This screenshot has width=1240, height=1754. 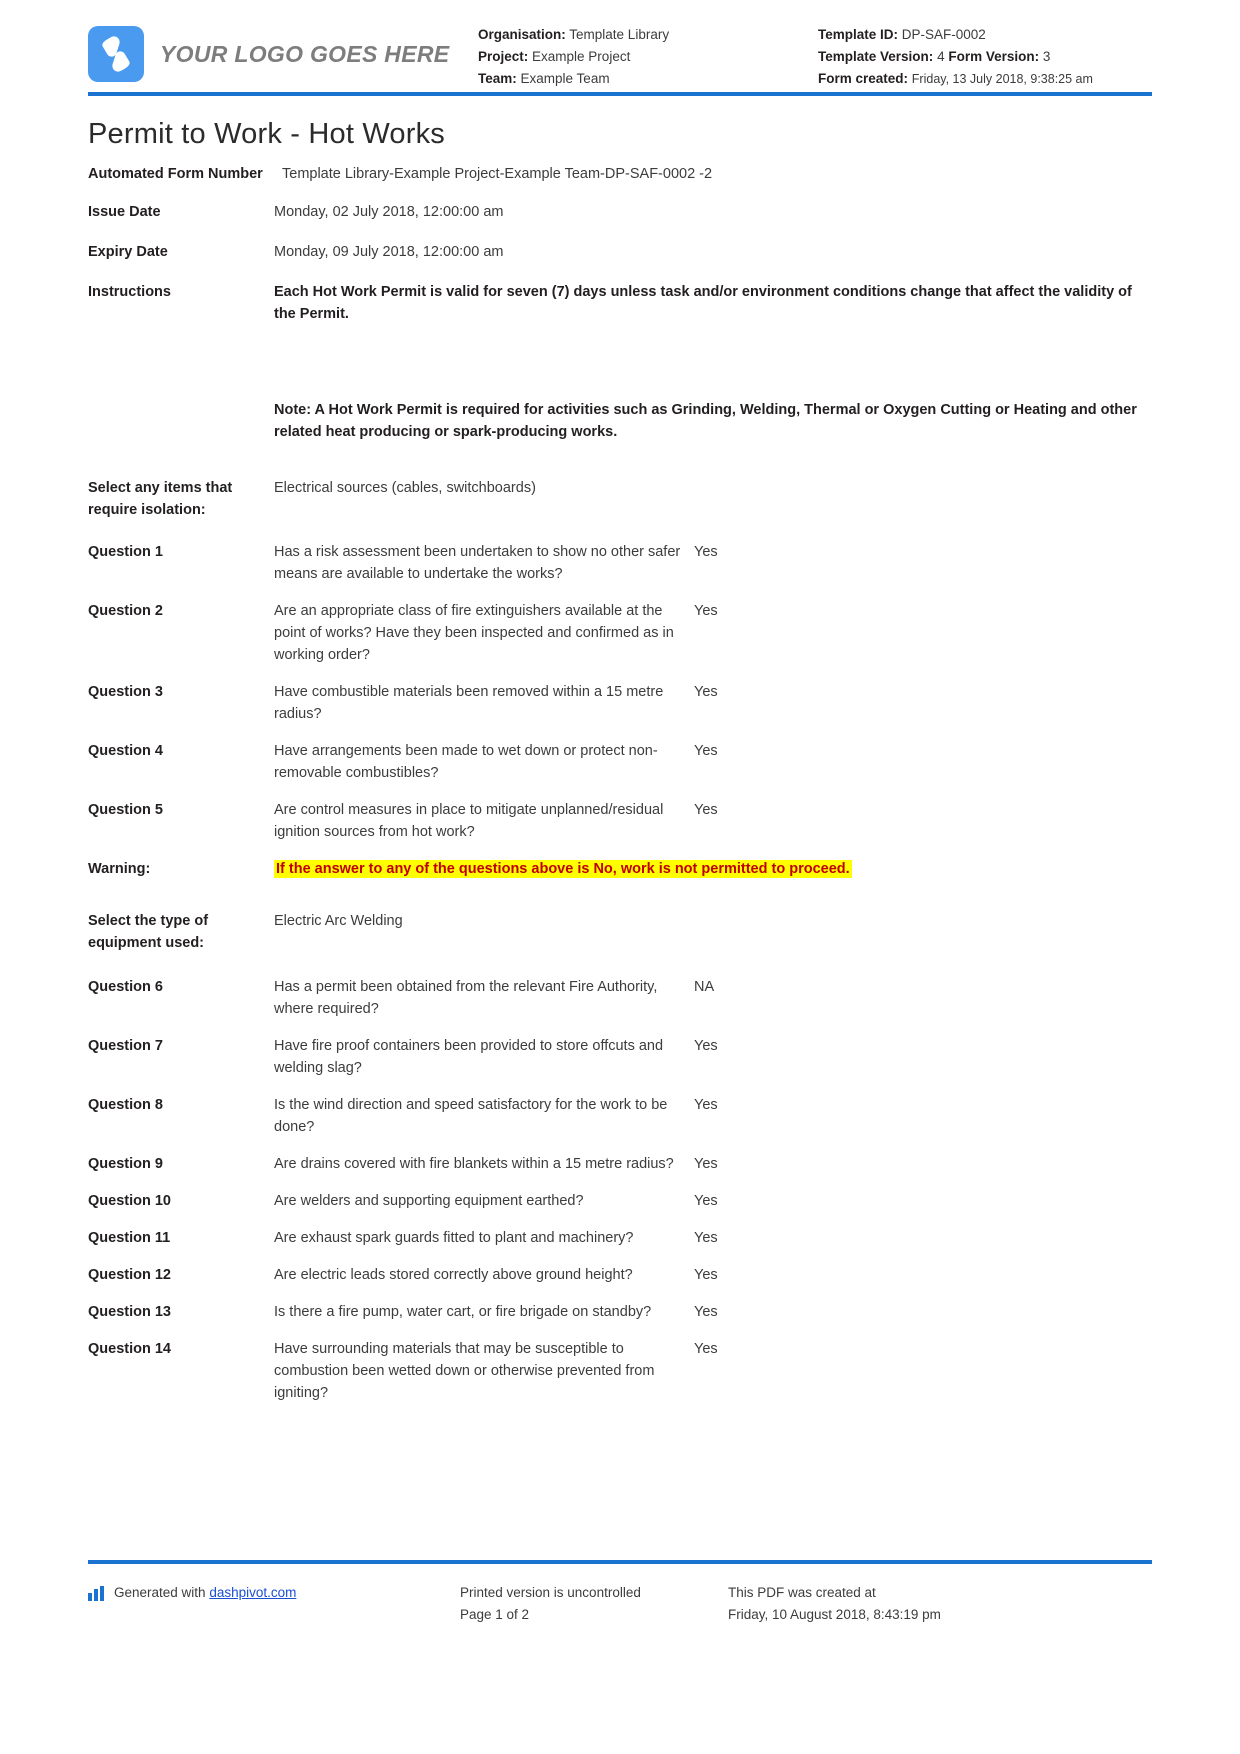 I want to click on issue-date-label: Issue Date, so click(x=124, y=212).